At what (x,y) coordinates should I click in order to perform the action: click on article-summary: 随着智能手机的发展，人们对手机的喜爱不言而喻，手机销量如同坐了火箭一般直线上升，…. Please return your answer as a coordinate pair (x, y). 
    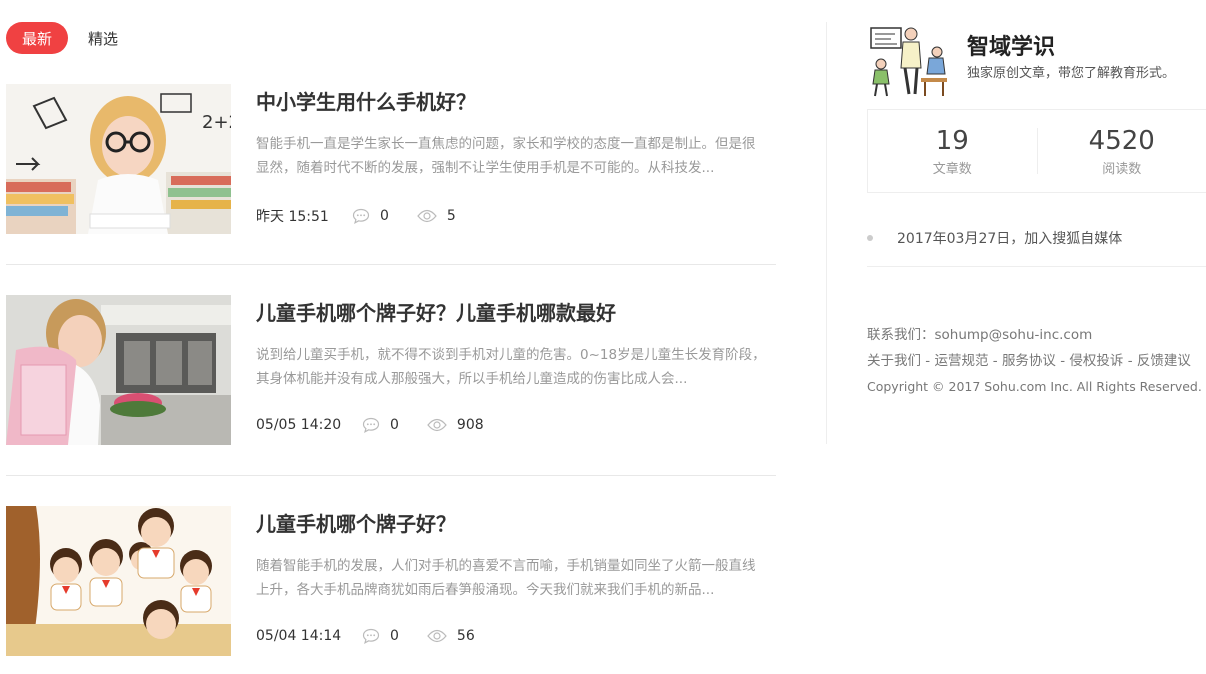
    Looking at the image, I should click on (511, 578).